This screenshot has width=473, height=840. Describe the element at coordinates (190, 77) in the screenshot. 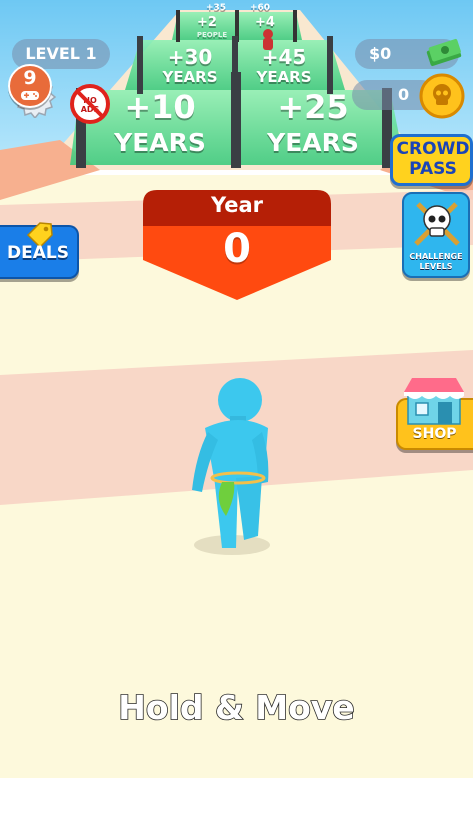

I see `gate-mid-left-unit: YEARS` at that location.